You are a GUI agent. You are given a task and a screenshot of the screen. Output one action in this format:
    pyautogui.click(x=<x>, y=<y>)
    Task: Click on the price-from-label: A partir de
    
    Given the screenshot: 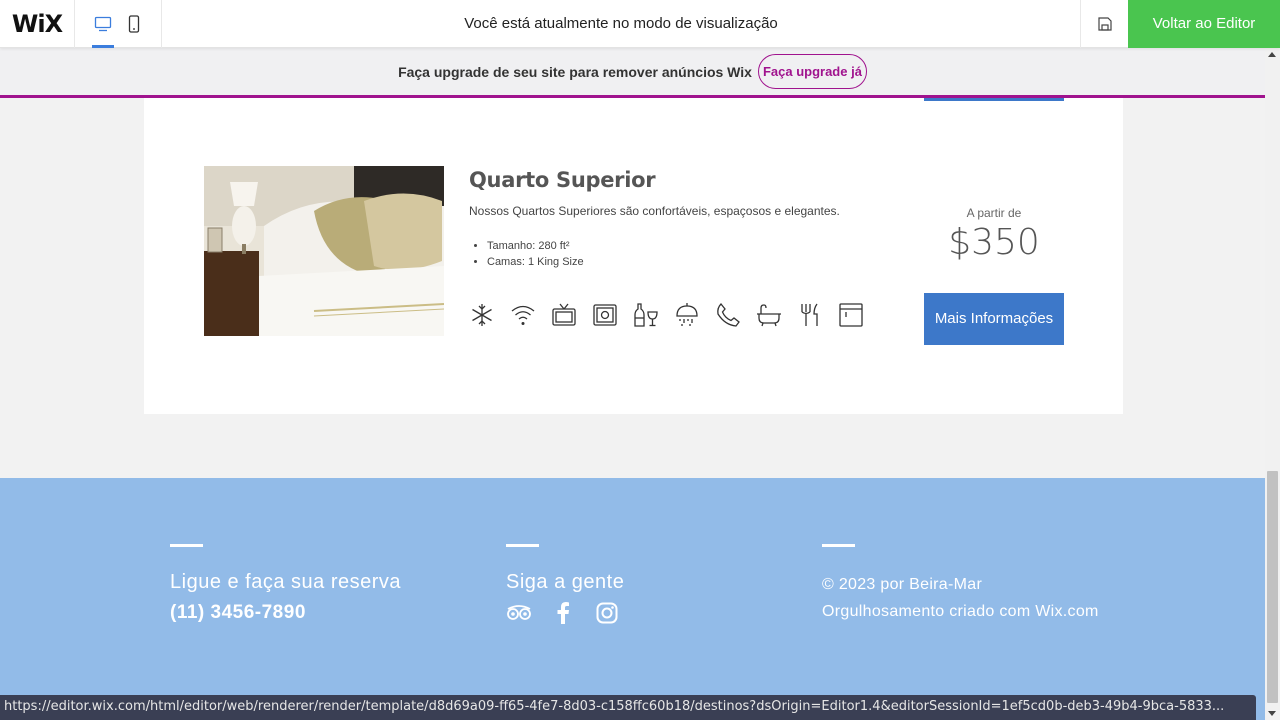 What is the action you would take?
    pyautogui.click(x=994, y=213)
    